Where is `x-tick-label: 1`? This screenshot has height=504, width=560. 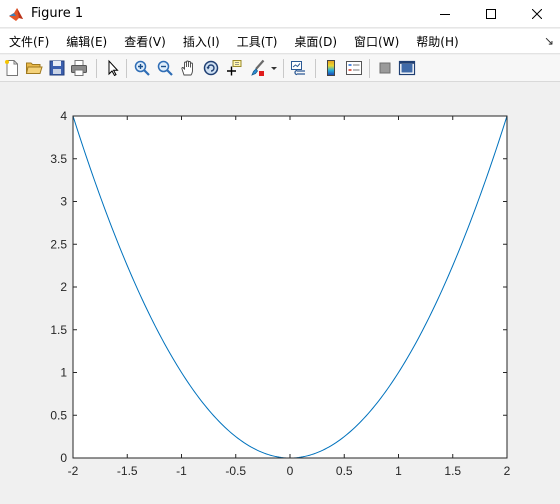
x-tick-label: 1 is located at coordinates (398, 471).